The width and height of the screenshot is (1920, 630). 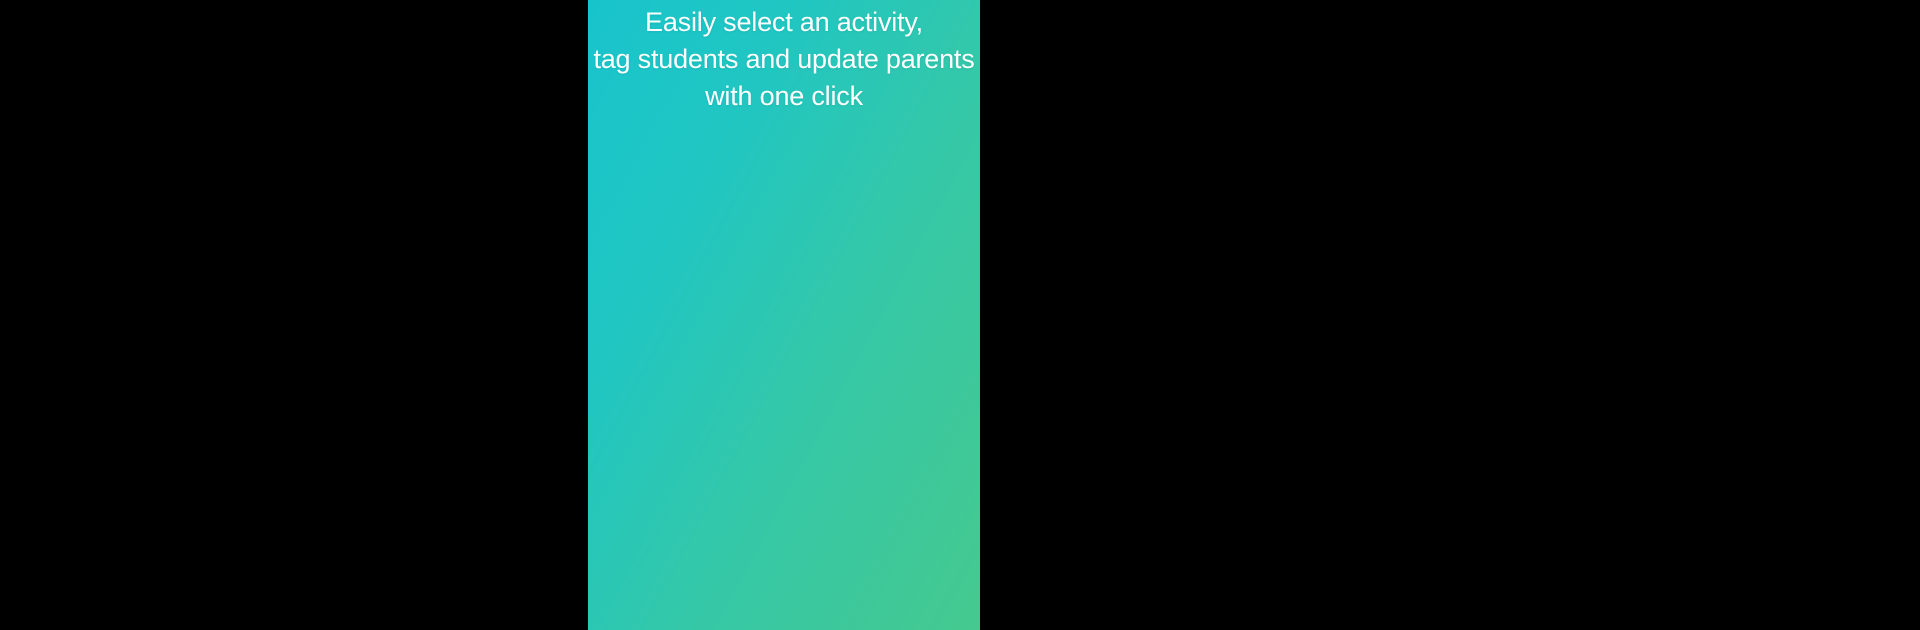 I want to click on headline-line-2: tag students and update parents, so click(x=784, y=59).